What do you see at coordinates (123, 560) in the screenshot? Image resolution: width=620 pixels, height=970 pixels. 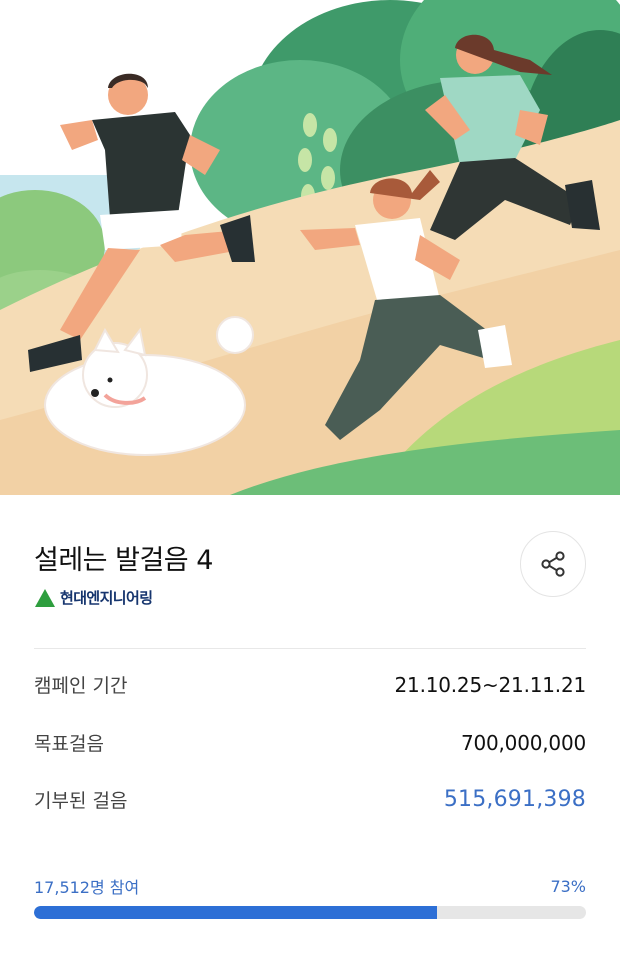 I see `campaign-title: 설레는 발걸음 4` at bounding box center [123, 560].